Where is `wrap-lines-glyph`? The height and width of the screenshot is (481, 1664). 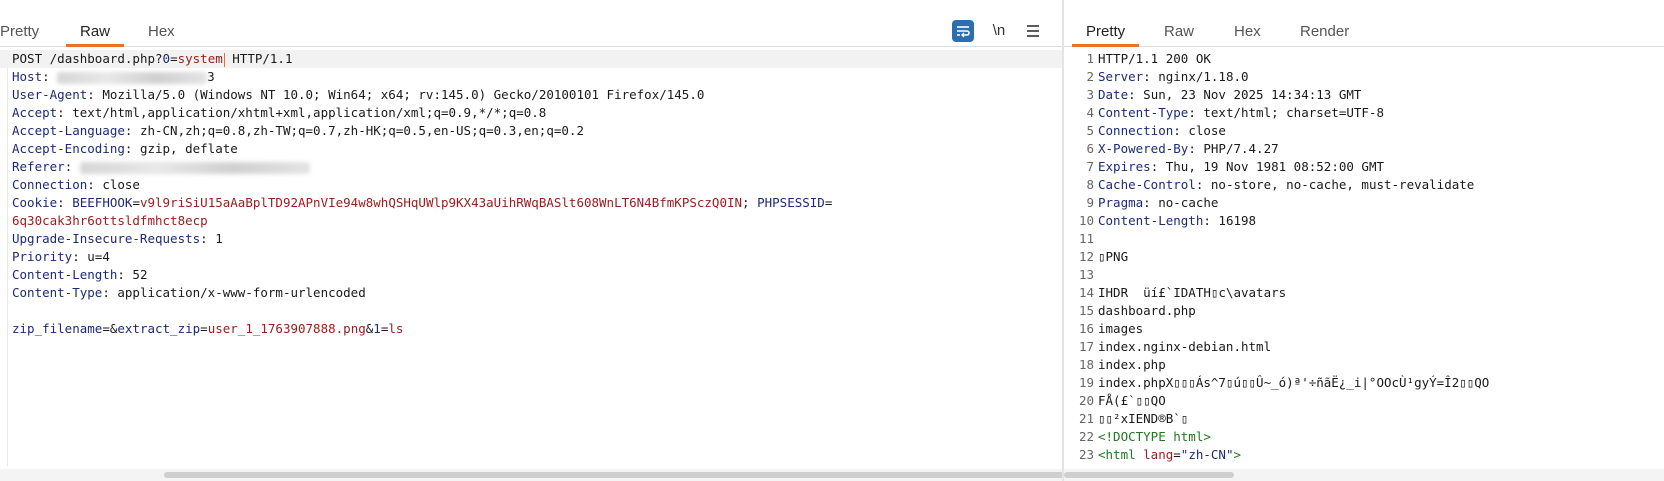
wrap-lines-glyph is located at coordinates (963, 32).